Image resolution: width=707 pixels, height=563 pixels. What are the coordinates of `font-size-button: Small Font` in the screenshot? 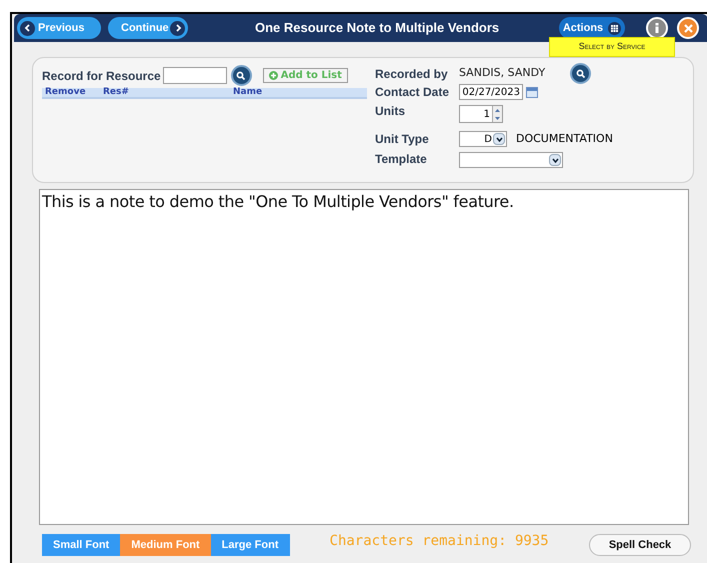 It's located at (81, 545).